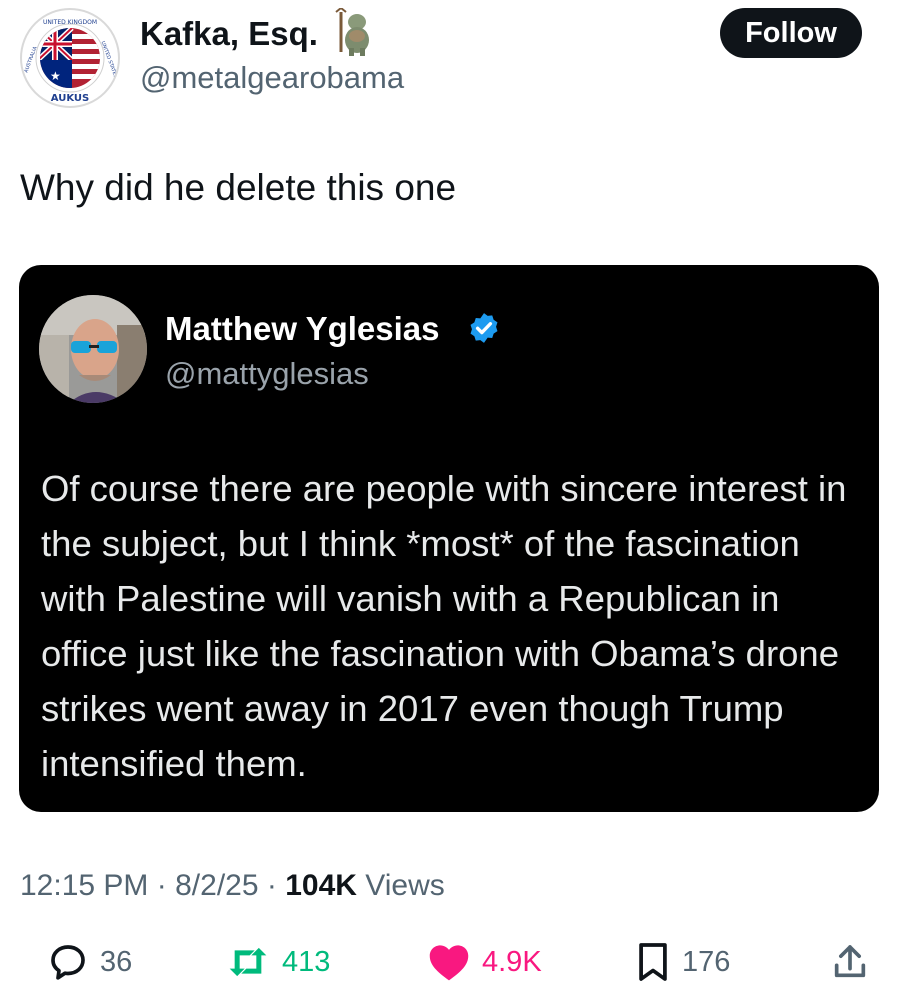 Image resolution: width=899 pixels, height=1000 pixels. I want to click on like-button: 4.9K, so click(485, 962).